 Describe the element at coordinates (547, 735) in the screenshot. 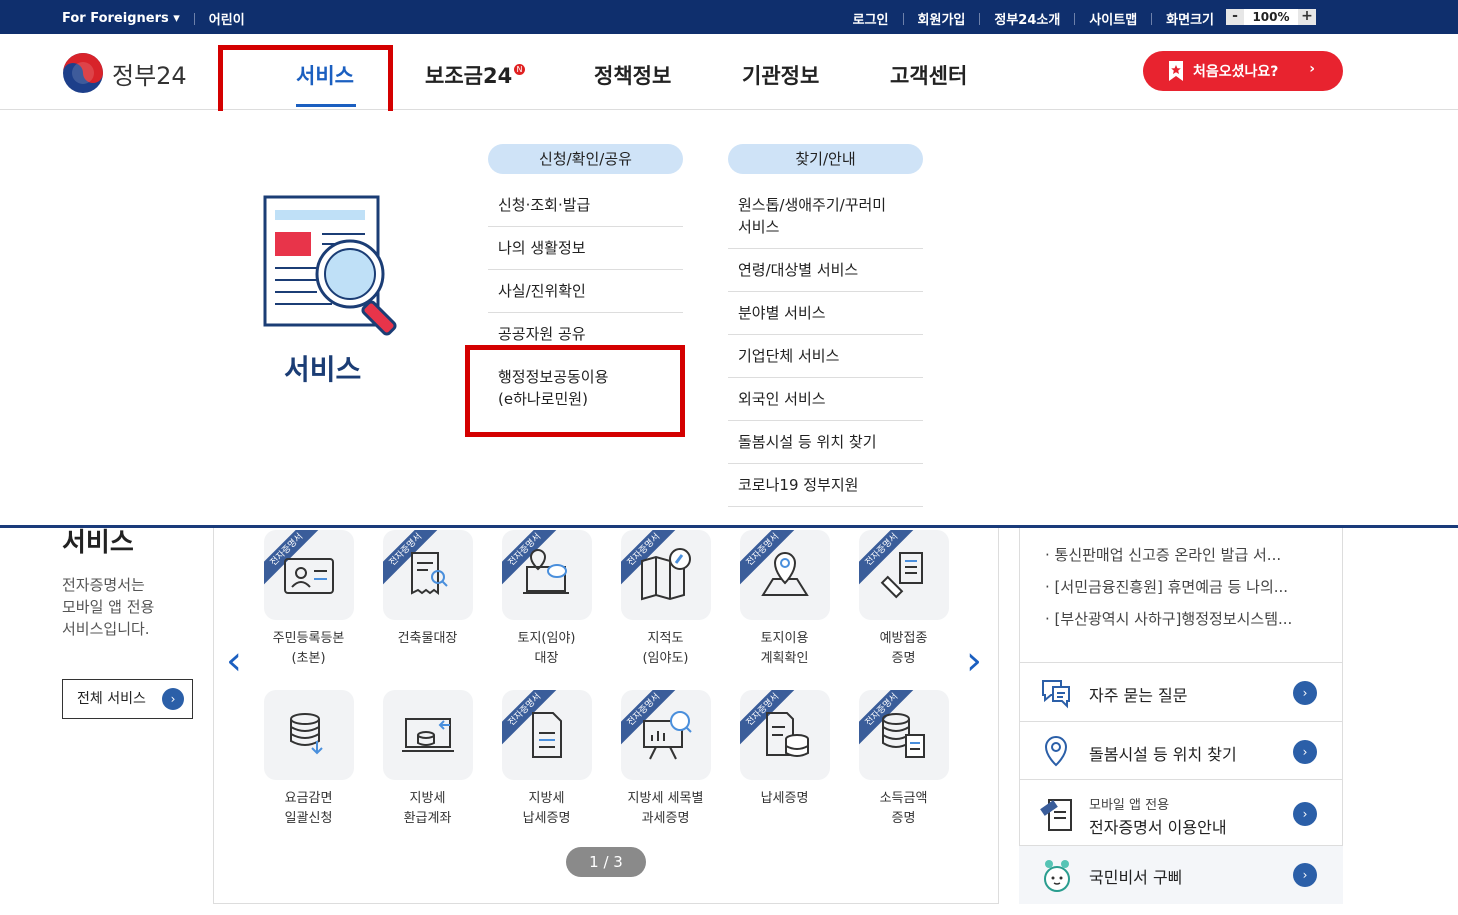

I see `document-icon` at that location.